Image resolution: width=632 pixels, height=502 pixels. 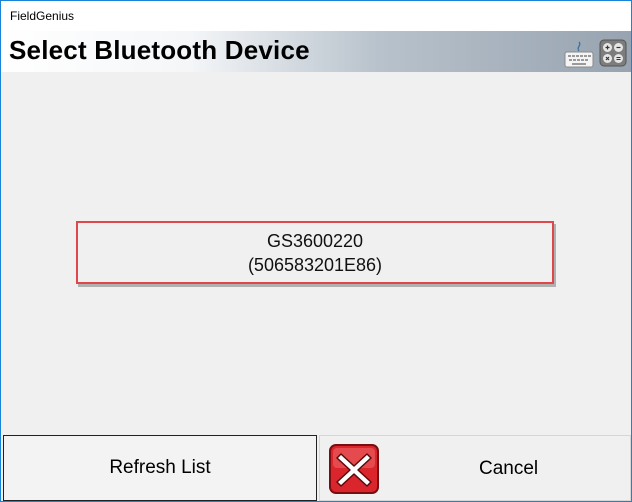 I want to click on device-list-item: GS3600220 (506583201E86), so click(x=315, y=252).